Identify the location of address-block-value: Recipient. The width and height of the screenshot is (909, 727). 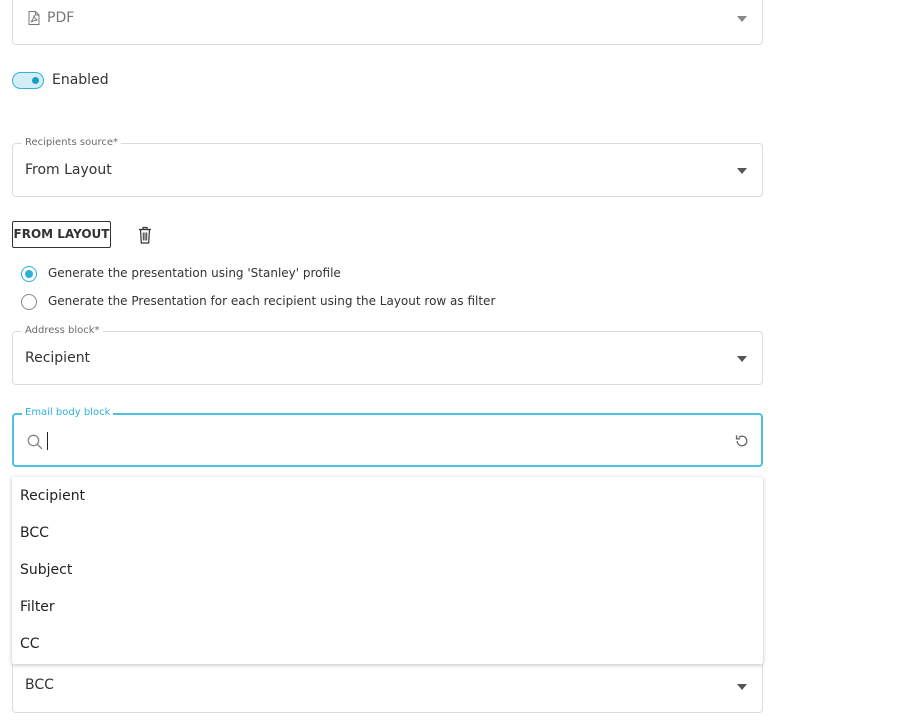
(58, 358).